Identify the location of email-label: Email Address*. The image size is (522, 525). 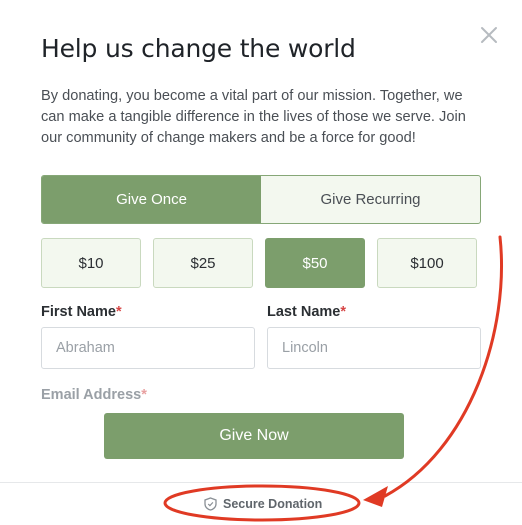
(94, 395).